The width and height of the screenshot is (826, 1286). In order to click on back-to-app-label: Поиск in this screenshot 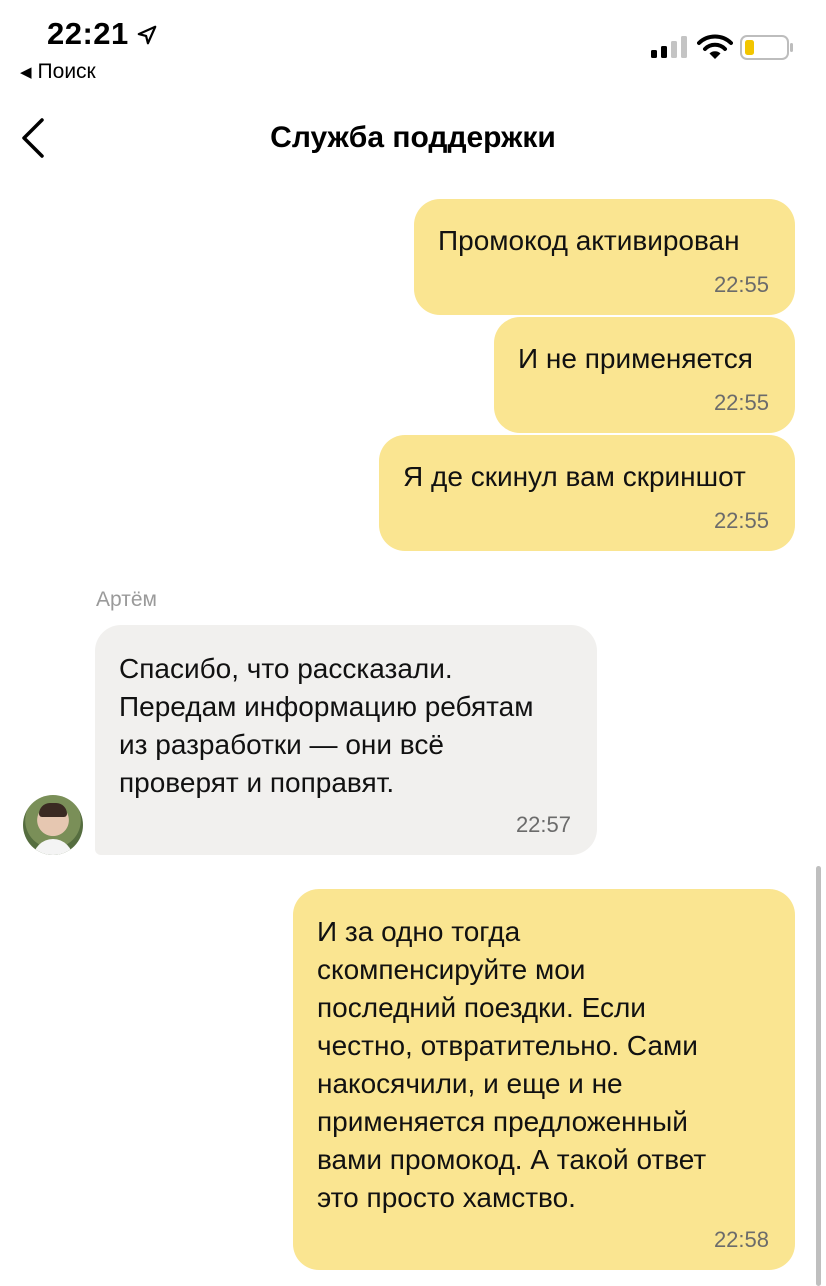, I will do `click(66, 71)`.